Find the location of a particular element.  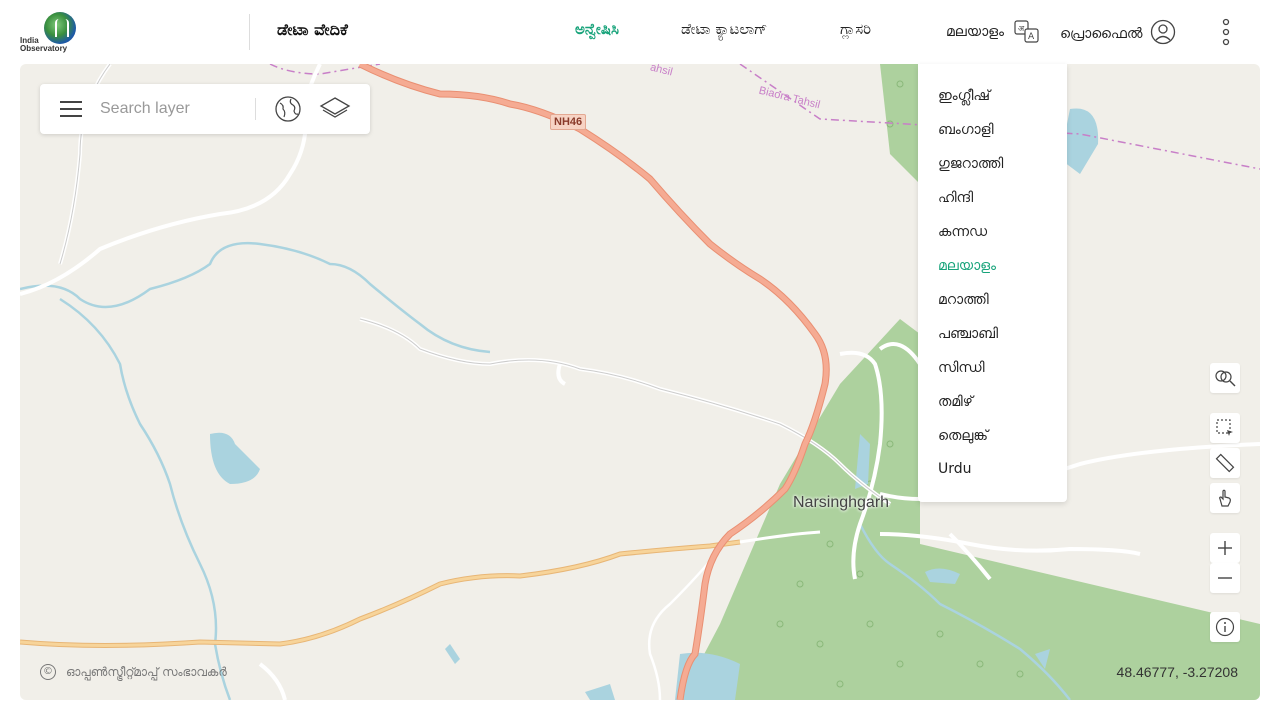

search-layer-input is located at coordinates (175, 109).